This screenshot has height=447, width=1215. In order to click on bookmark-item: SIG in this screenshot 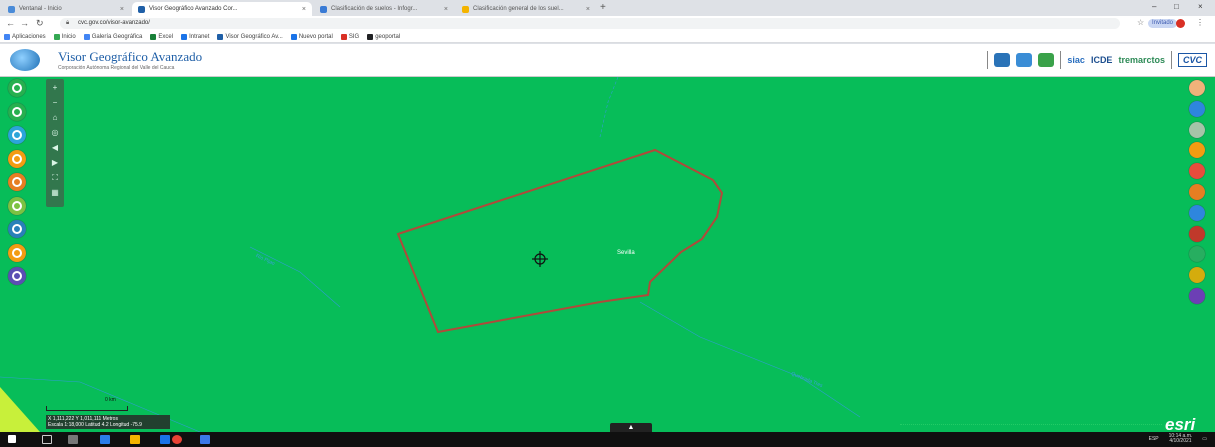, I will do `click(349, 36)`.